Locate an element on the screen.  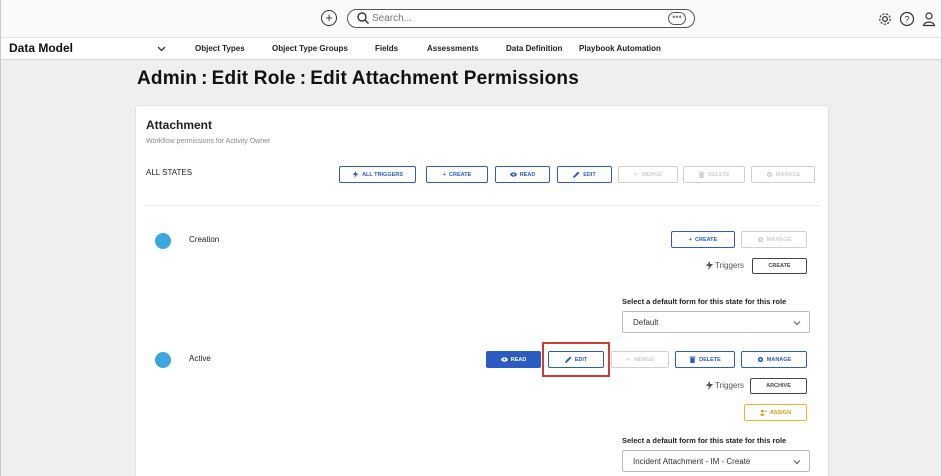
all-states-label: ALL STATES is located at coordinates (169, 172).